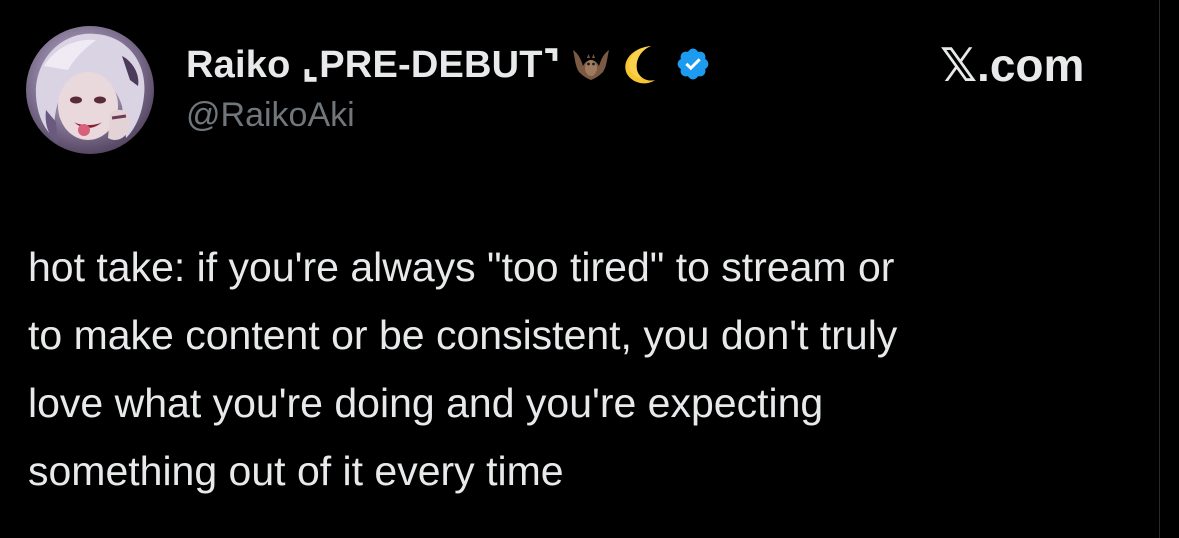  Describe the element at coordinates (591, 64) in the screenshot. I see `bat-icon` at that location.